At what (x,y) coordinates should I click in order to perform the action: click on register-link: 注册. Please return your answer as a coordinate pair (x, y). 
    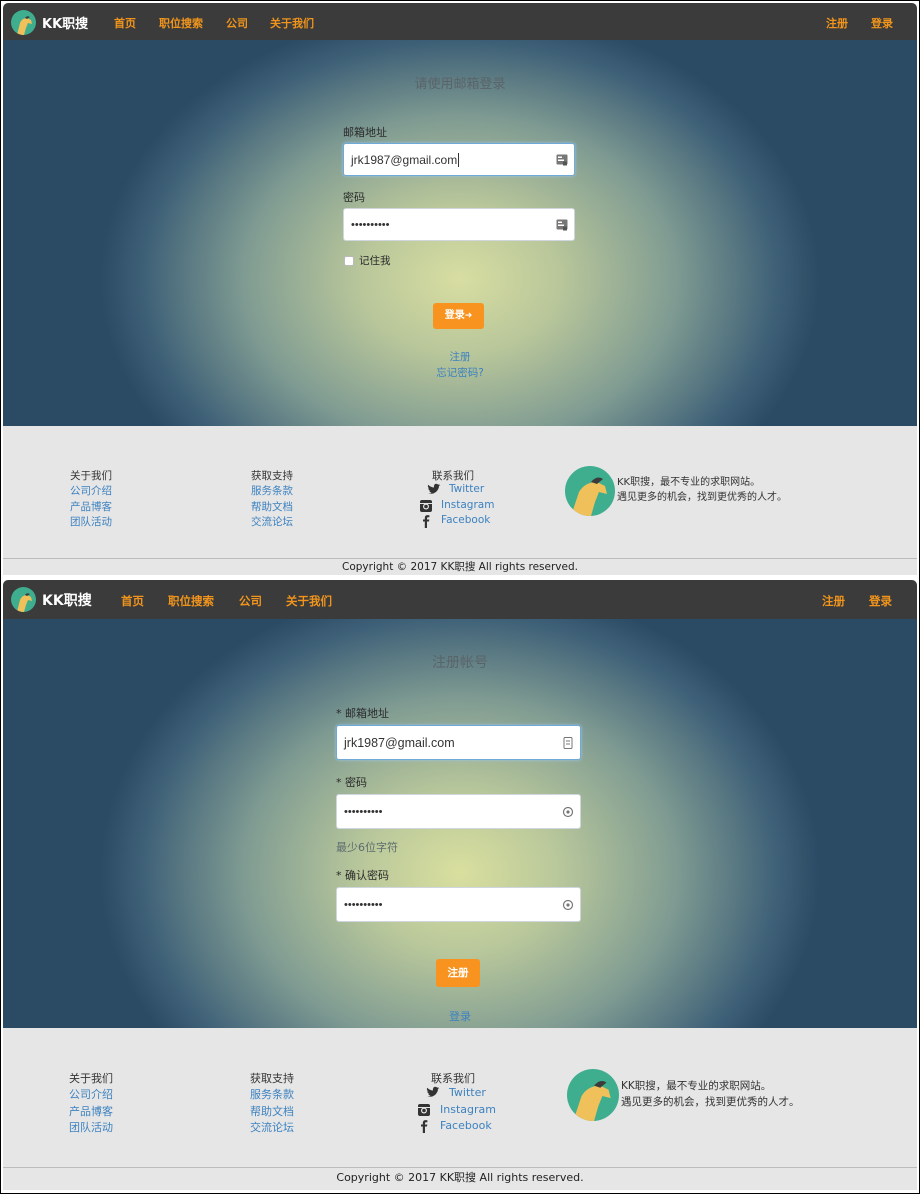
    Looking at the image, I should click on (460, 356).